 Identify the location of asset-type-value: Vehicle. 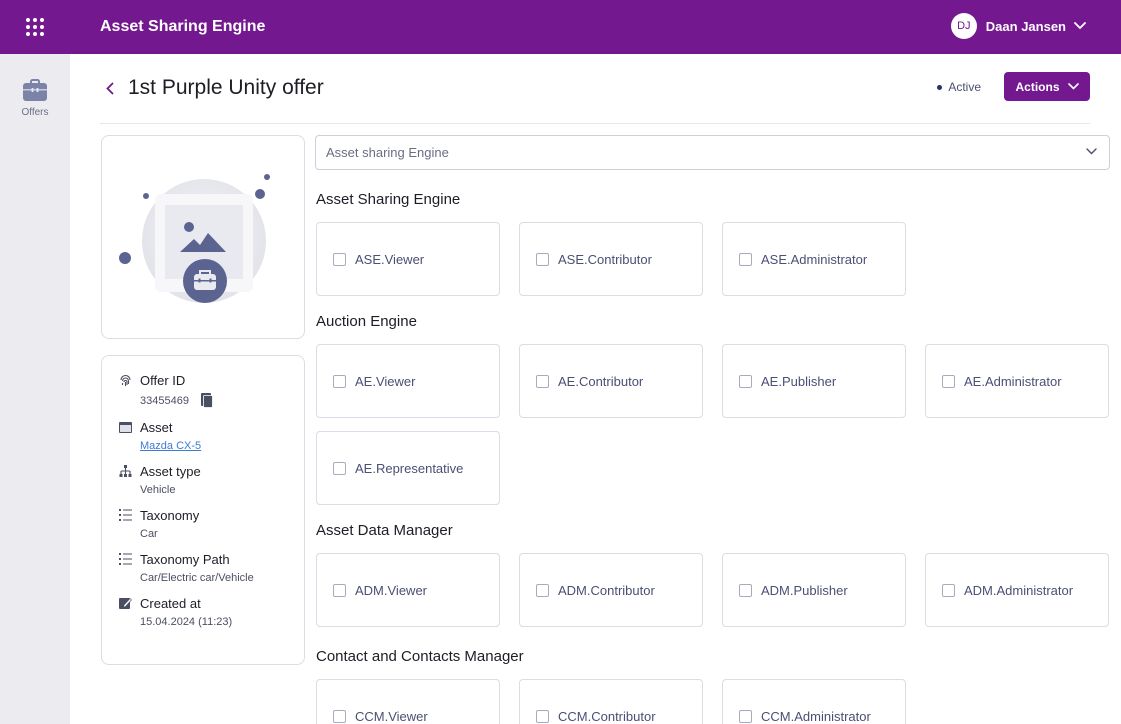
(158, 490).